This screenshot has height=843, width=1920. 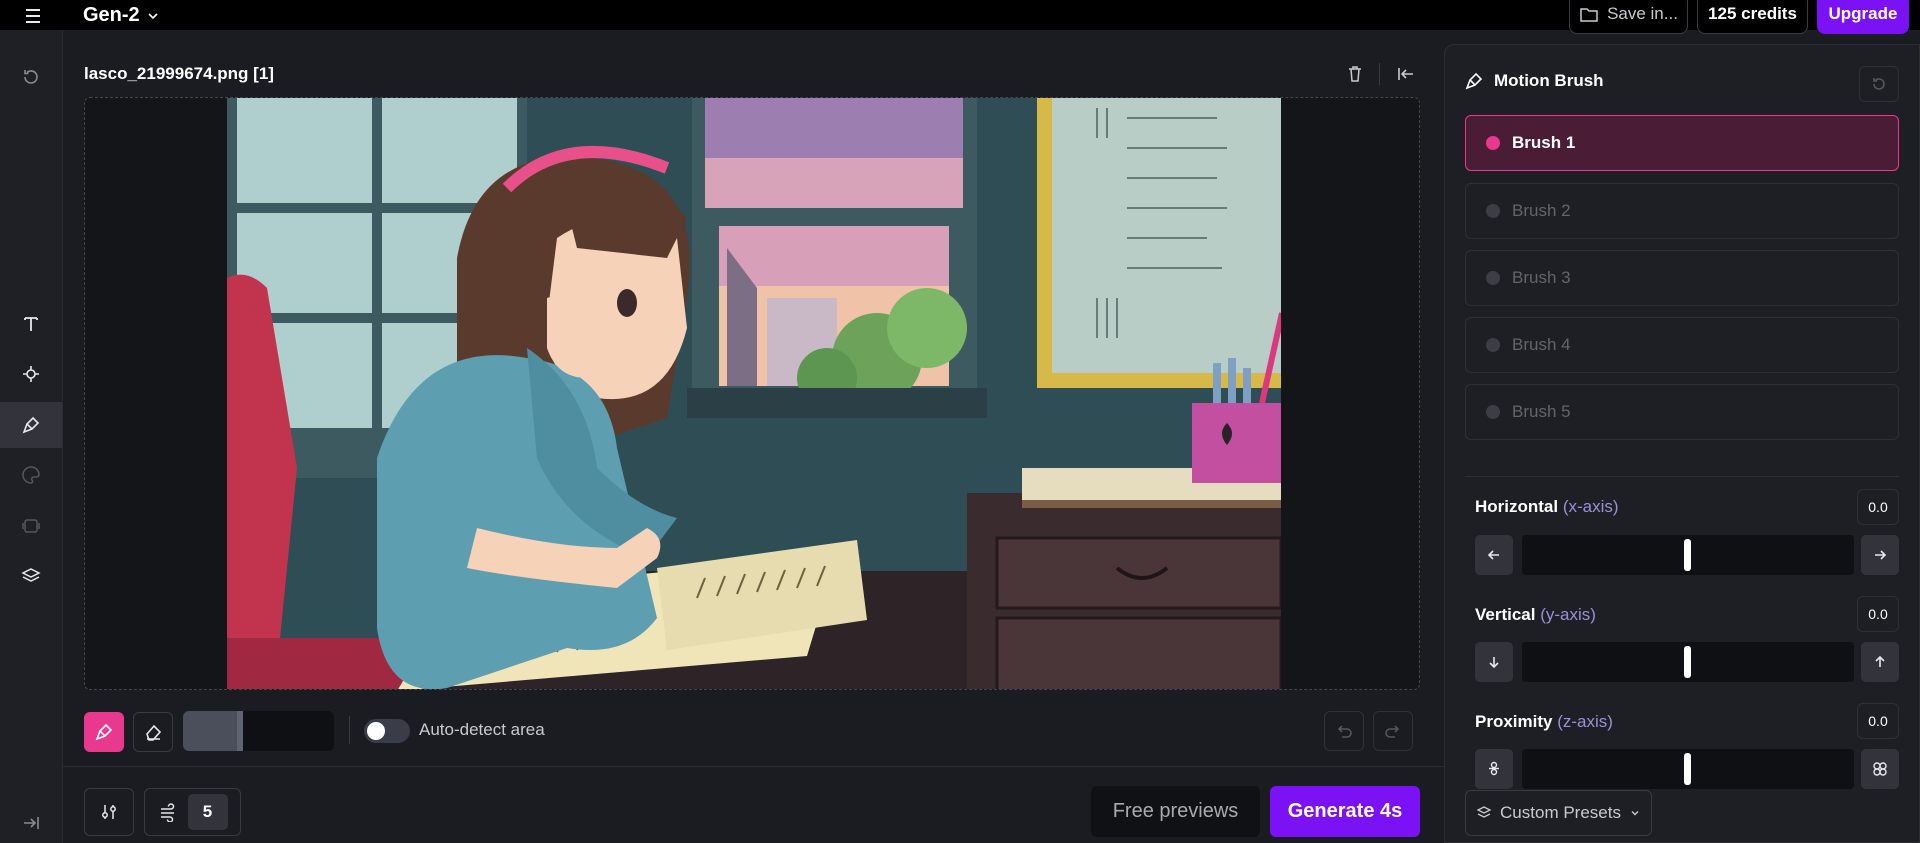 I want to click on settings-button, so click(x=109, y=812).